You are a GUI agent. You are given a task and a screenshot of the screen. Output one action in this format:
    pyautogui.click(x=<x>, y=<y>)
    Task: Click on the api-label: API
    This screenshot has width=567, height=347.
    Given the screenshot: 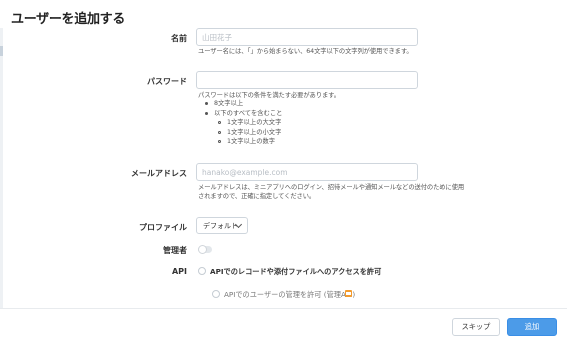 What is the action you would take?
    pyautogui.click(x=179, y=271)
    